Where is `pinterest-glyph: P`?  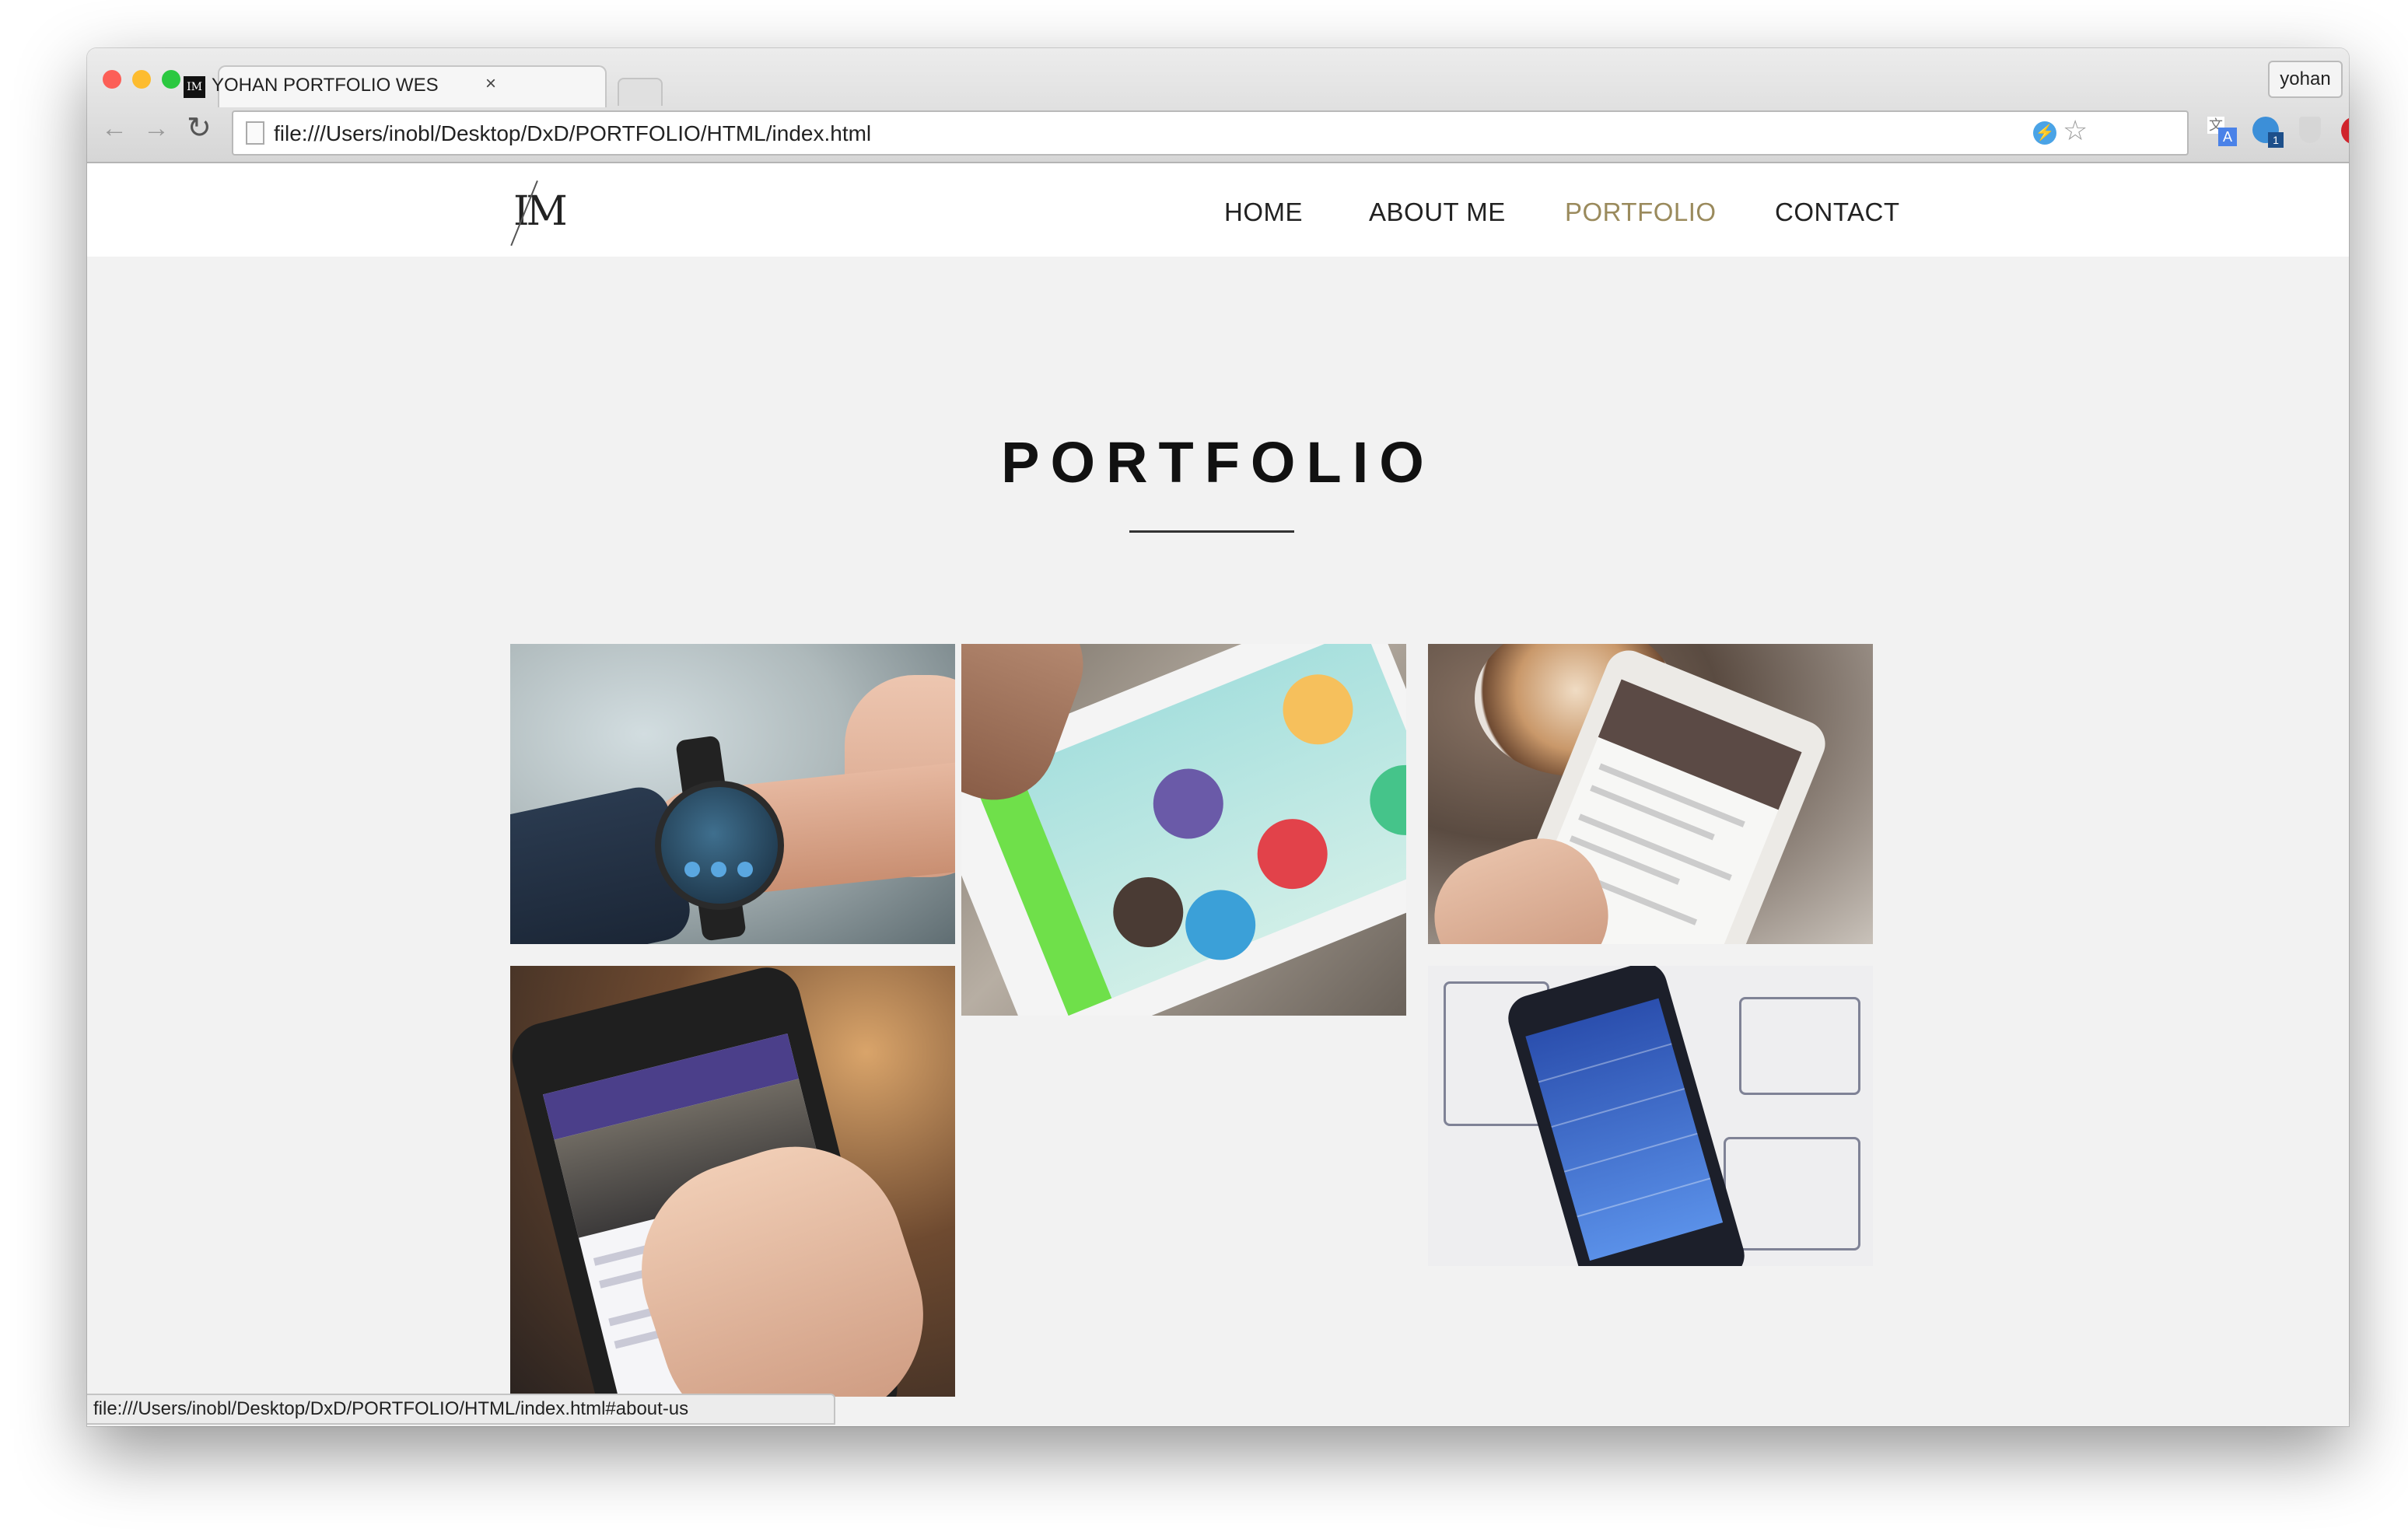 pinterest-glyph: P is located at coordinates (2345, 131).